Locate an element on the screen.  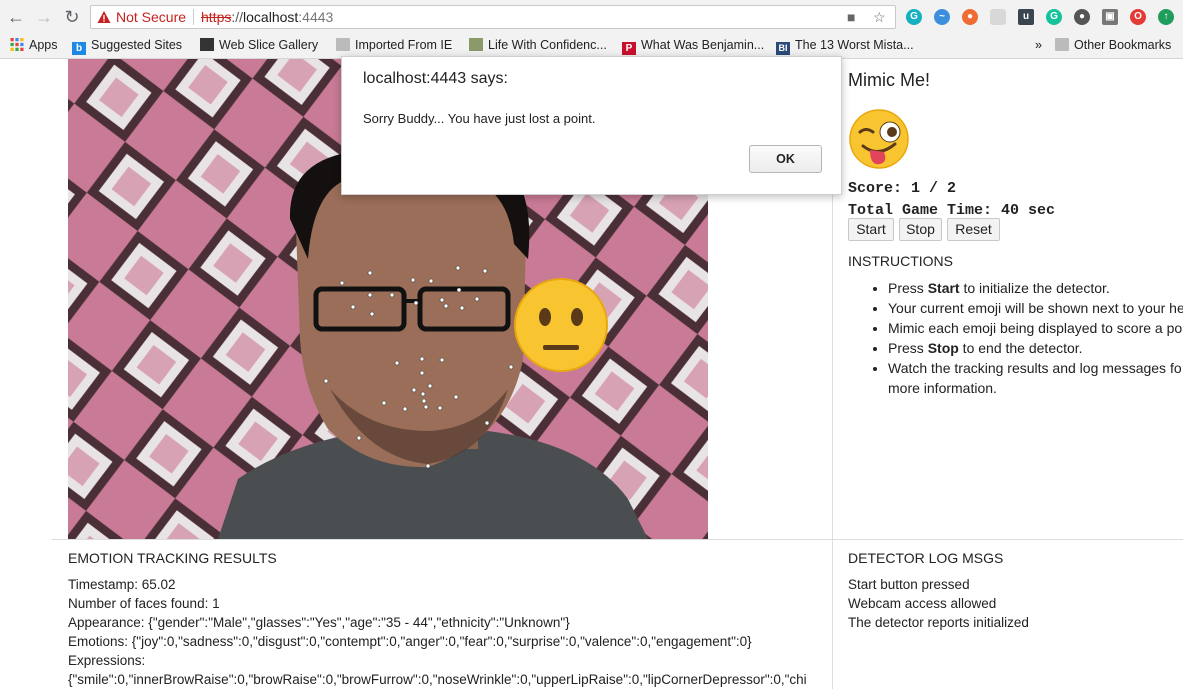
extension-upload-icon: ↑ is located at coordinates (1166, 17).